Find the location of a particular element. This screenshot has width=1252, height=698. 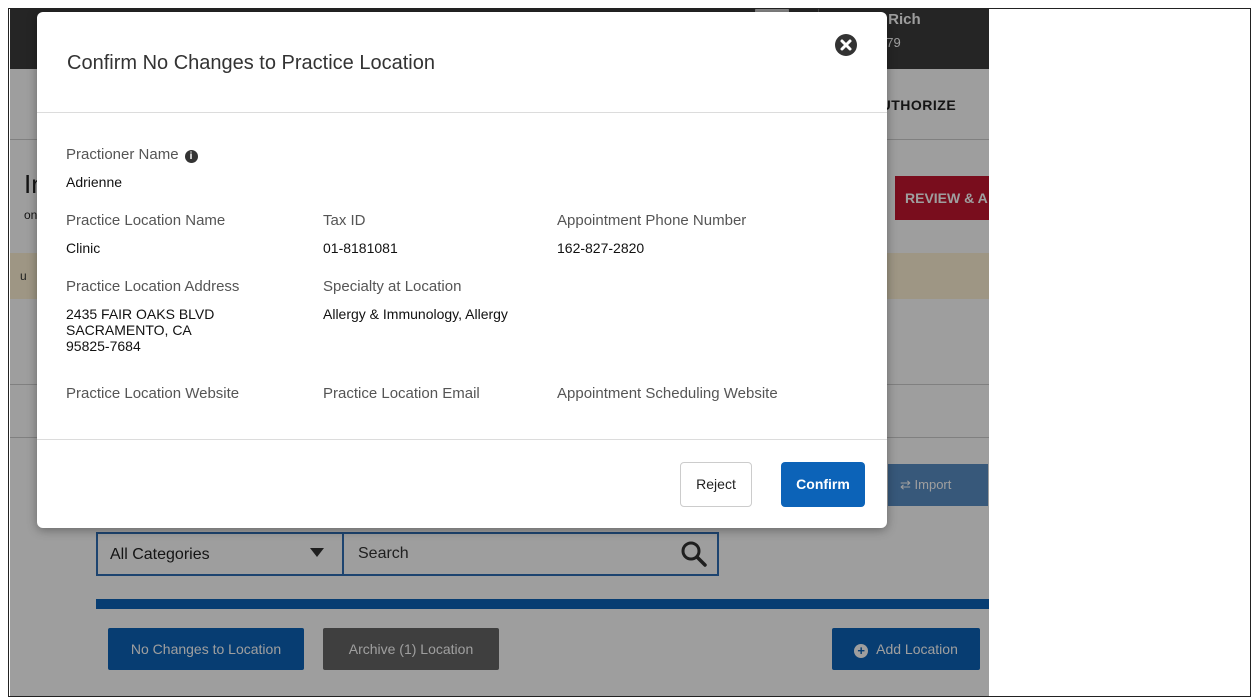

reject-button: Reject is located at coordinates (716, 484).